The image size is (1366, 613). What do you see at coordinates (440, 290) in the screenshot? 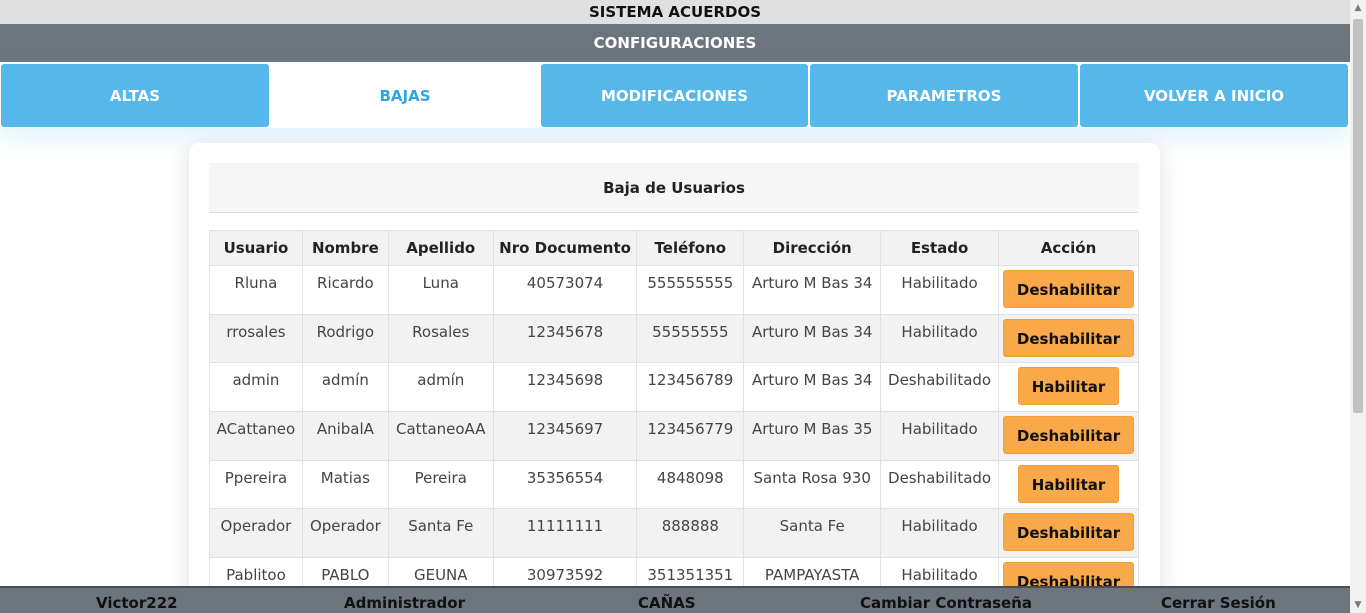
I see `cell-apellido: Luna` at bounding box center [440, 290].